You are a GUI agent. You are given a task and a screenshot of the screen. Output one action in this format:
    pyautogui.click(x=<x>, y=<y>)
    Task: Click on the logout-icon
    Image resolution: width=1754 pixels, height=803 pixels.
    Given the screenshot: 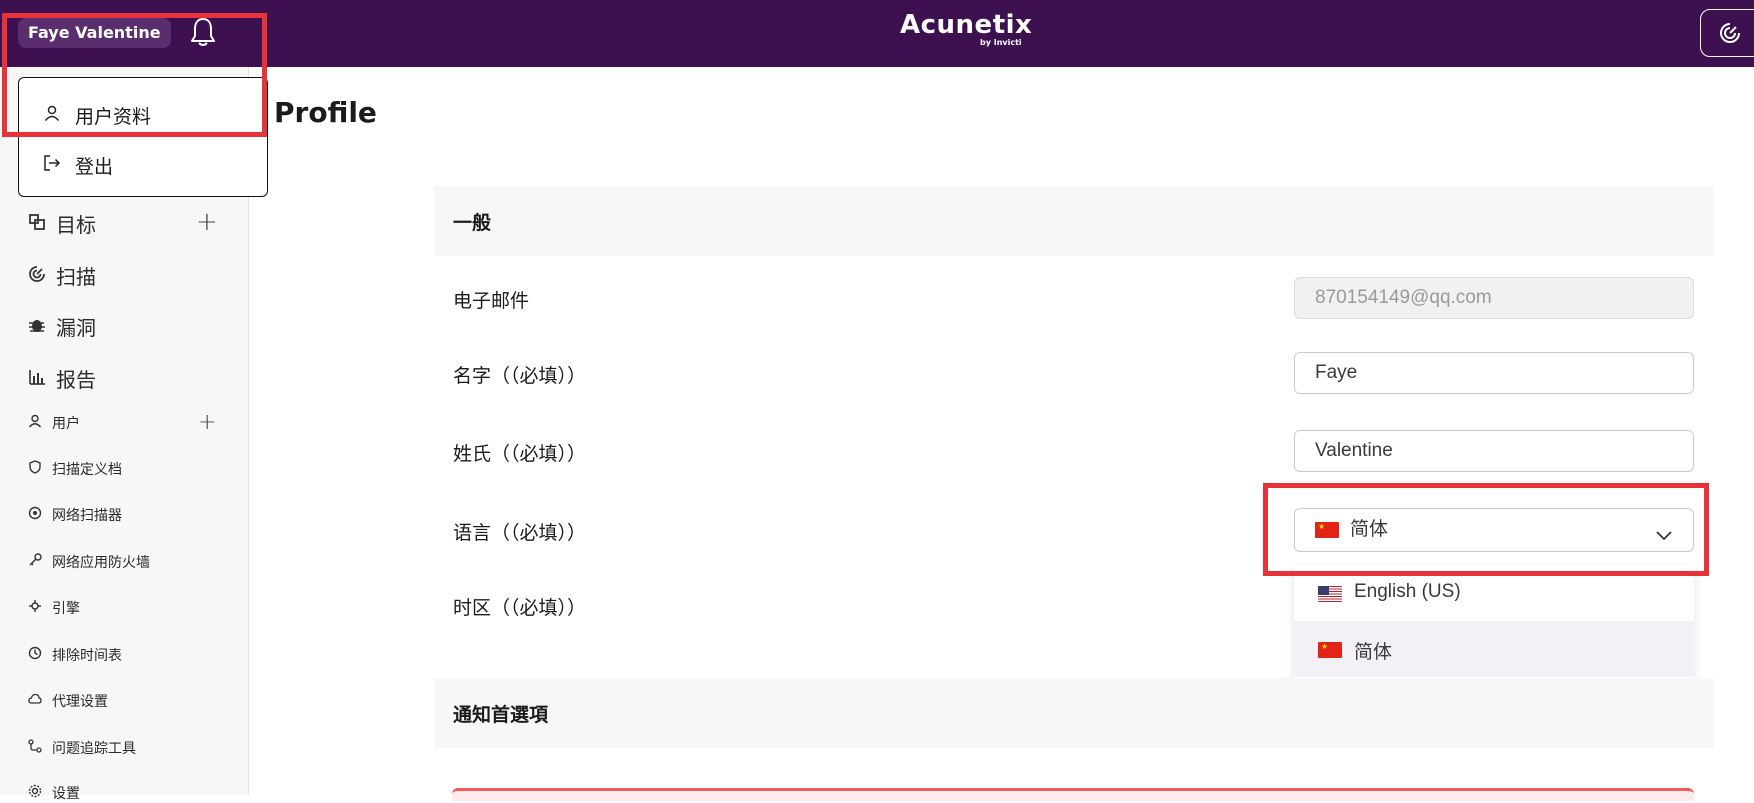 What is the action you would take?
    pyautogui.click(x=52, y=165)
    